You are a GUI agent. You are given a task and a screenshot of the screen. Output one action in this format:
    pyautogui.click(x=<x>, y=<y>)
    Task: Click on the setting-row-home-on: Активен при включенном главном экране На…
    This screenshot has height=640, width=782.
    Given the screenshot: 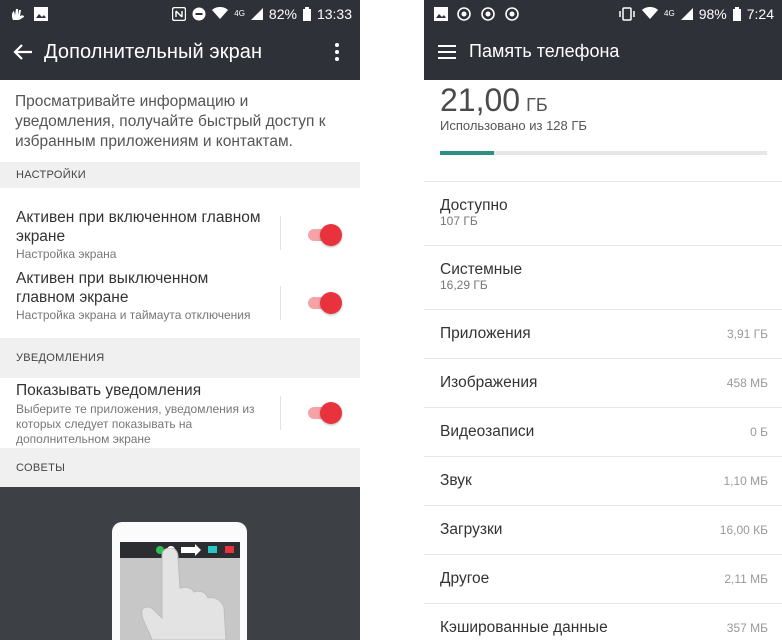 What is the action you would take?
    pyautogui.click(x=180, y=225)
    